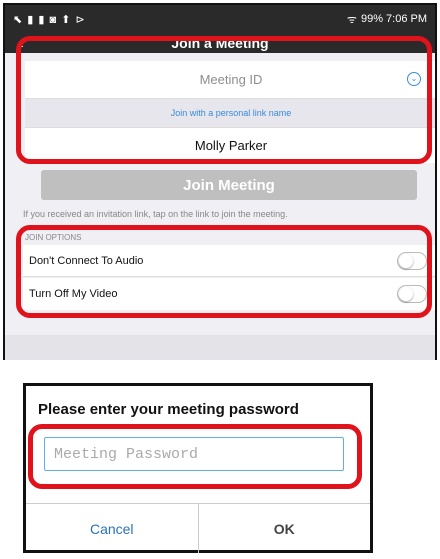  What do you see at coordinates (412, 261) in the screenshot?
I see `audio-toggle` at bounding box center [412, 261].